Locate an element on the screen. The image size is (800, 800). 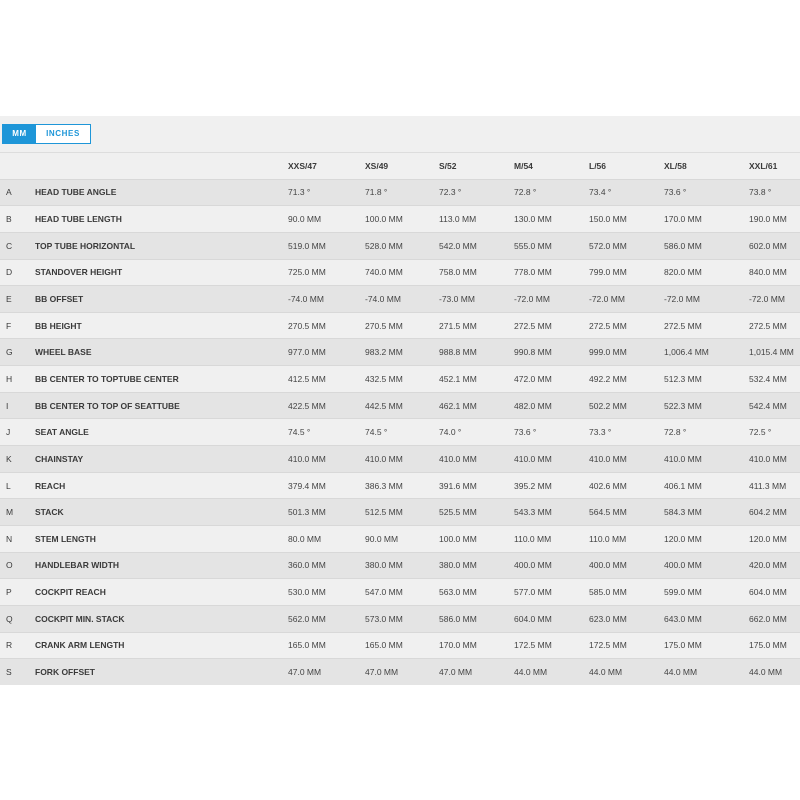
row-name: BB HEIGHT is located at coordinates (58, 325).